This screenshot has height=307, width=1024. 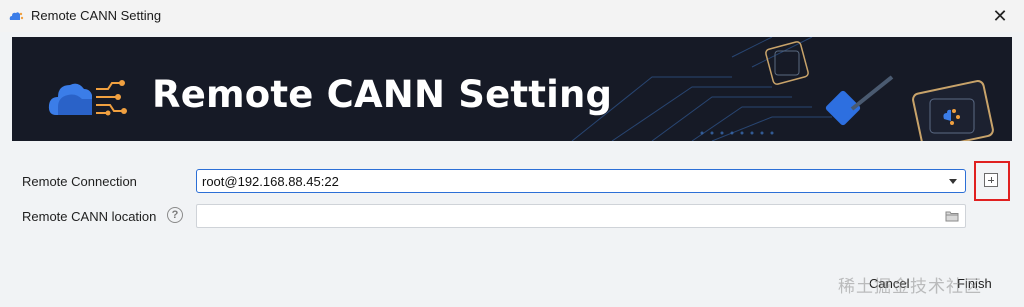 What do you see at coordinates (175, 215) in the screenshot?
I see `help-icon: ?` at bounding box center [175, 215].